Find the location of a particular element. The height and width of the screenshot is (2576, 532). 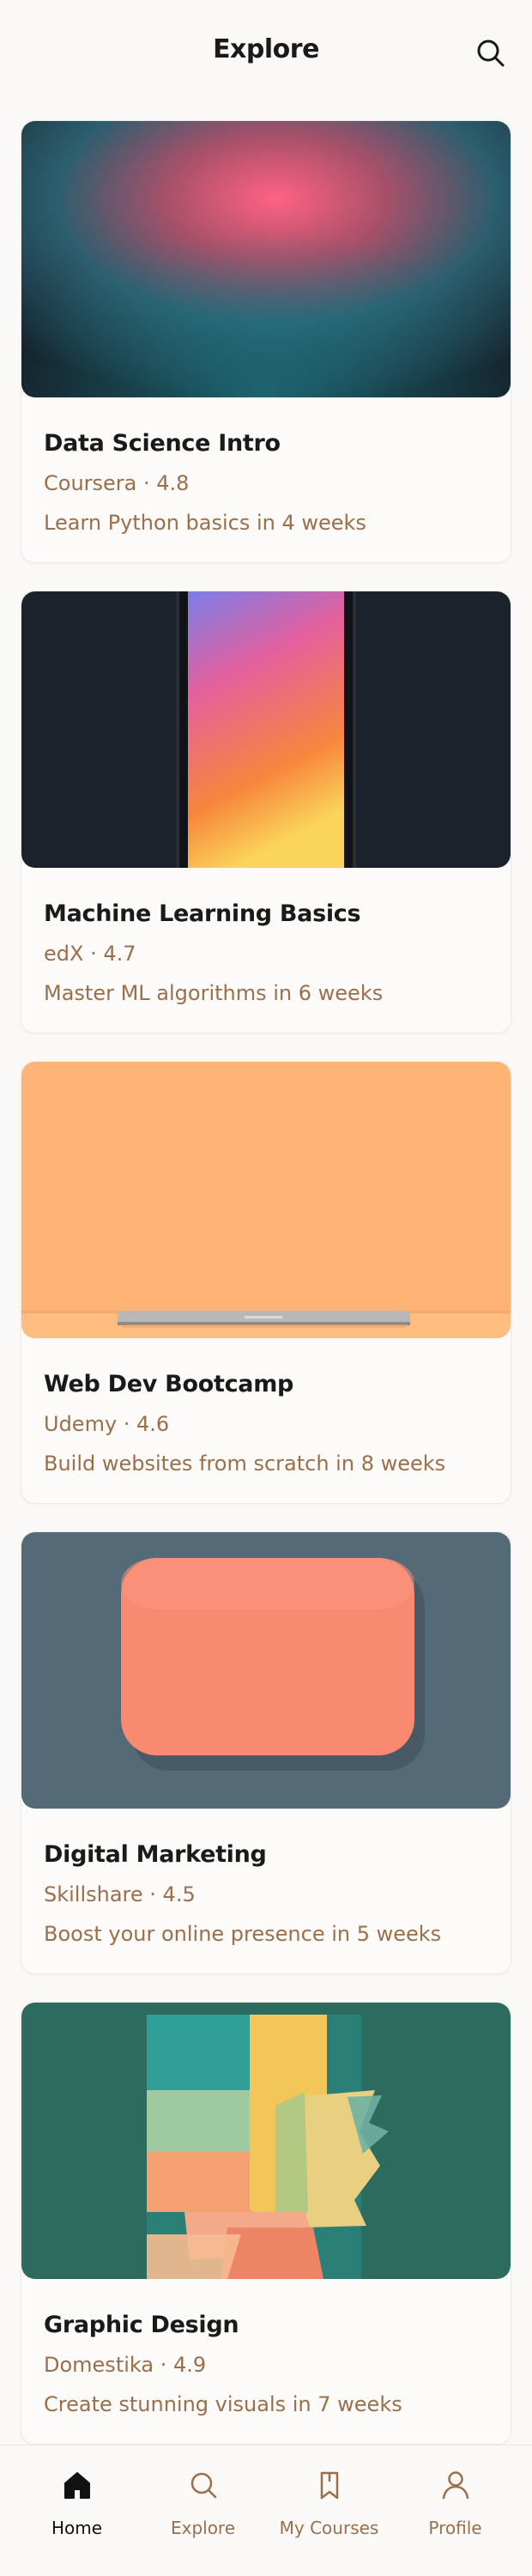

course-meta: Domestika · 4.9 is located at coordinates (125, 2365).